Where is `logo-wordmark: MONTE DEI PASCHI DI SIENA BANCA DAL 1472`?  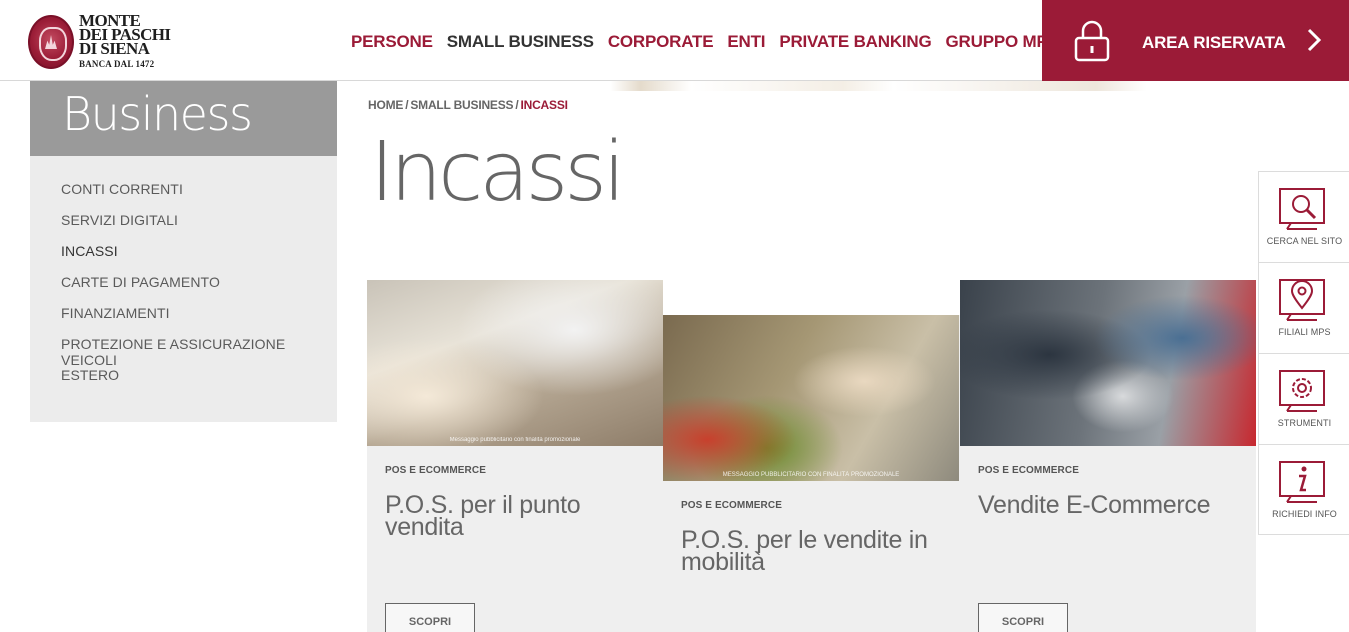
logo-wordmark: MONTE DEI PASCHI DI SIENA BANCA DAL 1472 is located at coordinates (125, 41).